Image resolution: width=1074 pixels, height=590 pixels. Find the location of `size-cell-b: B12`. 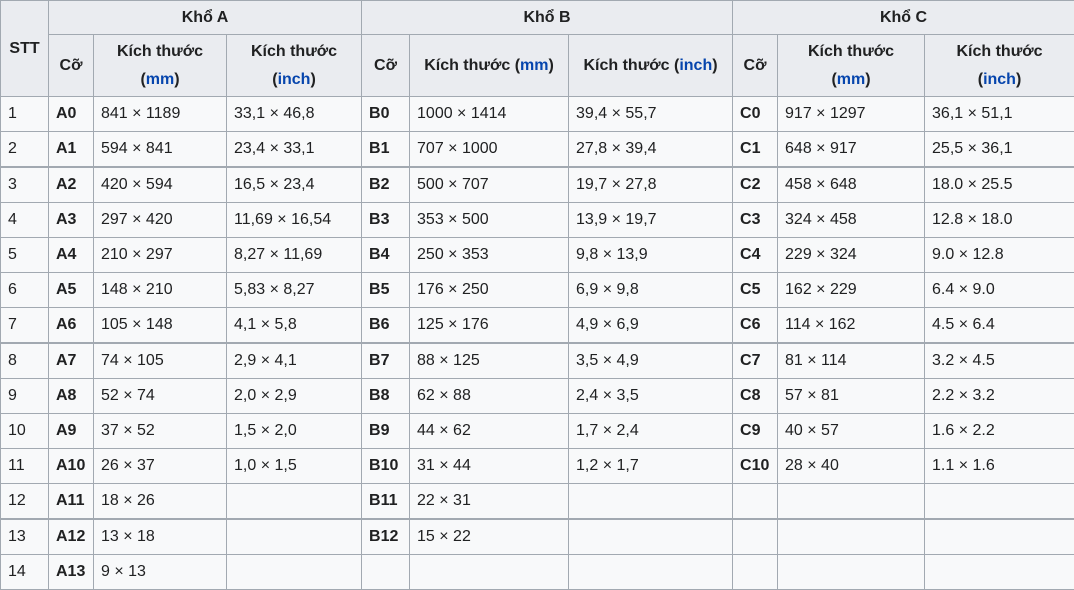

size-cell-b: B12 is located at coordinates (386, 537).